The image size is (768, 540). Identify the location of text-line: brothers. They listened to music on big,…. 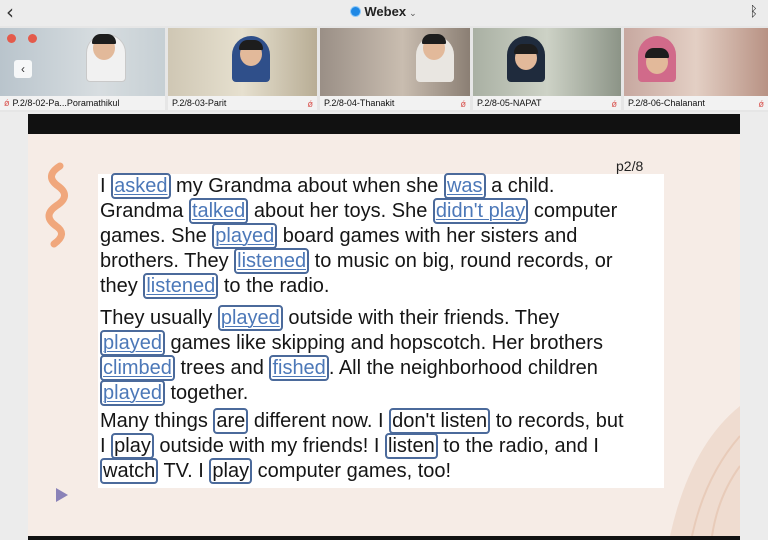
(390, 261).